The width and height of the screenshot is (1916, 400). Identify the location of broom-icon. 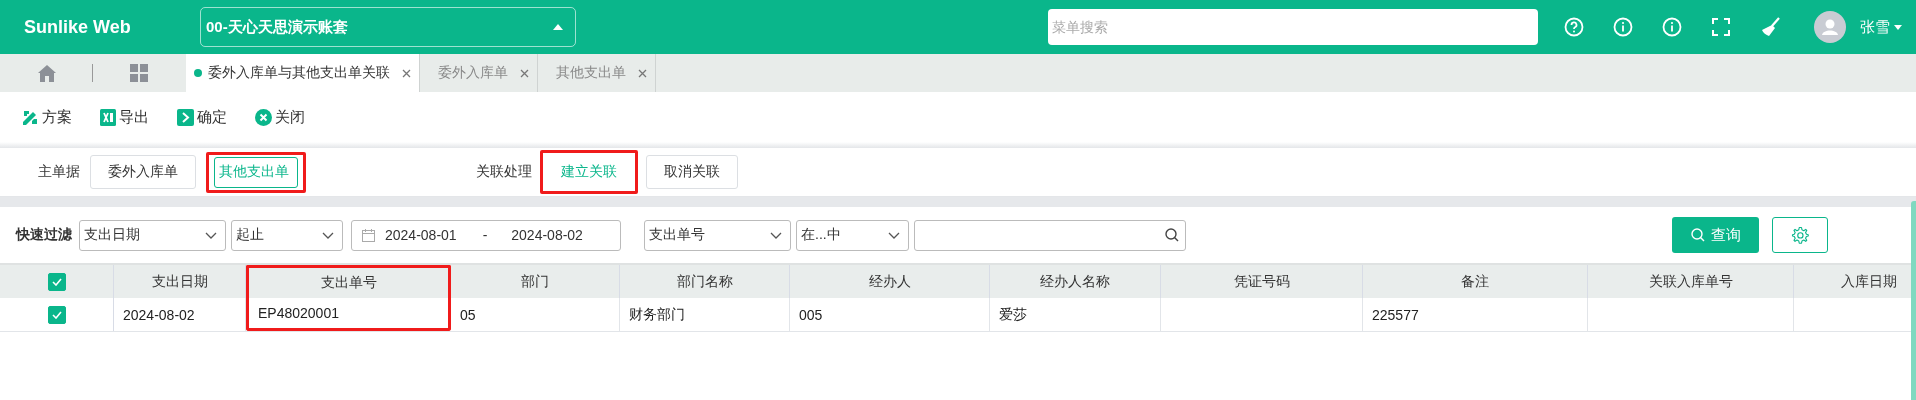
(1771, 27).